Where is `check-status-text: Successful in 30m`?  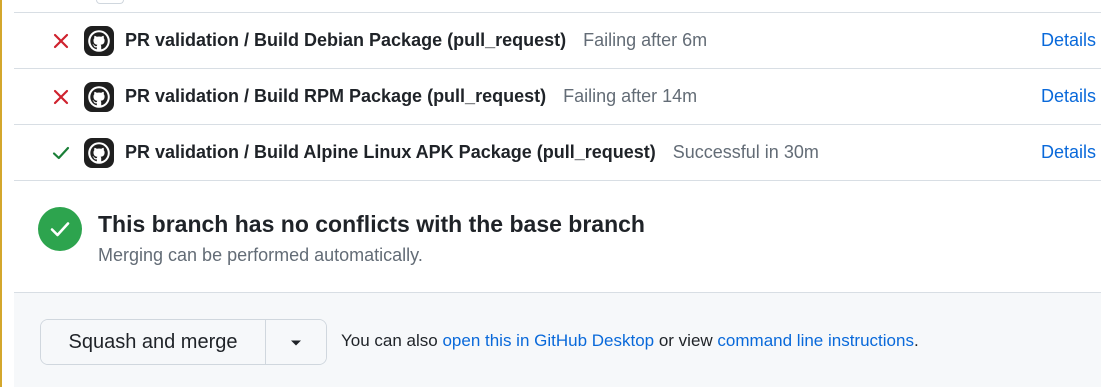 check-status-text: Successful in 30m is located at coordinates (745, 152).